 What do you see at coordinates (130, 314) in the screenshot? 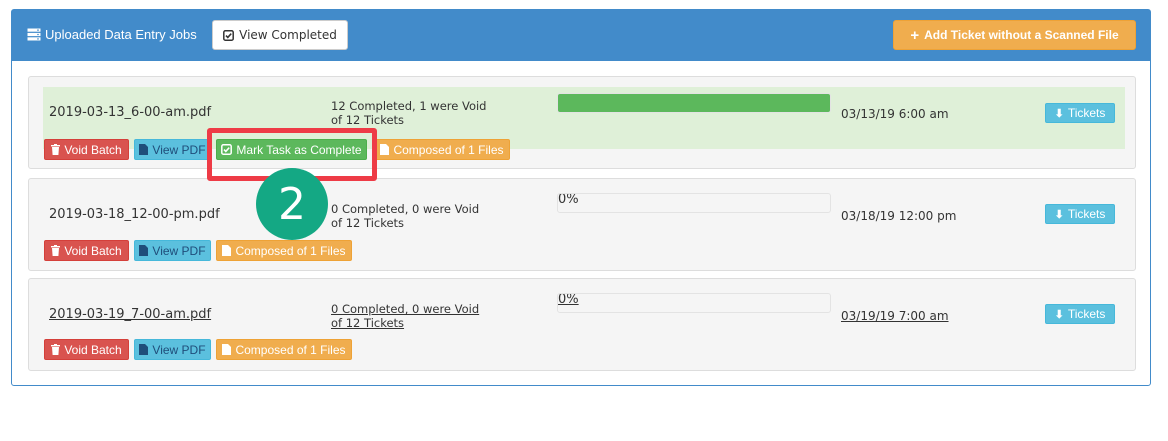
I see `job-filename: 2019-03-19_7-00-am.pdf` at bounding box center [130, 314].